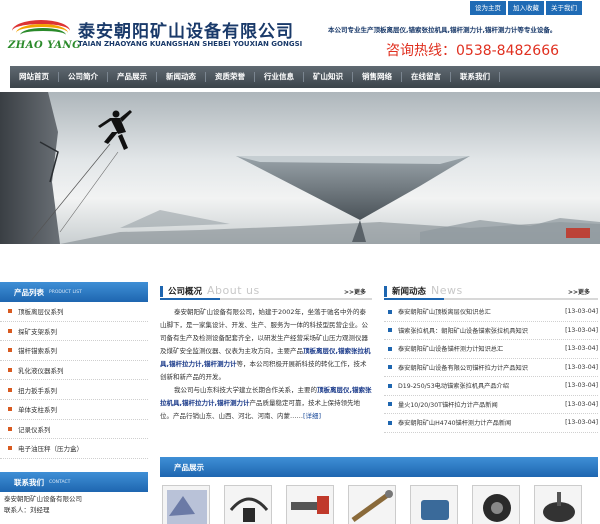  Describe the element at coordinates (74, 351) in the screenshot. I see `list-item: 锚杆锚索系列` at that location.